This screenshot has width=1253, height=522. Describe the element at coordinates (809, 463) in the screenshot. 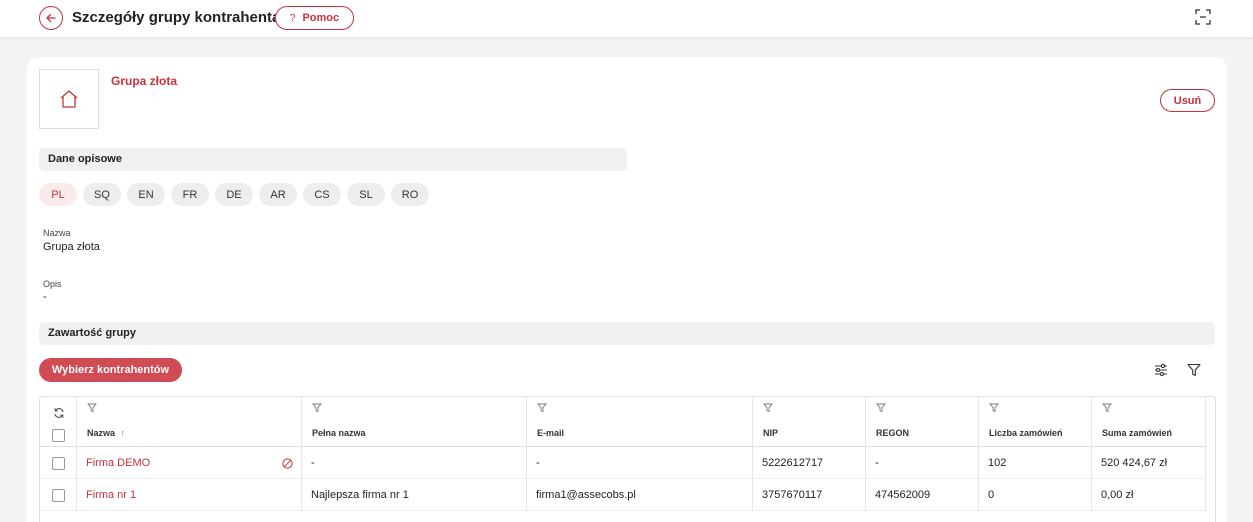

I see `table-cell-nip: 5222612717` at that location.